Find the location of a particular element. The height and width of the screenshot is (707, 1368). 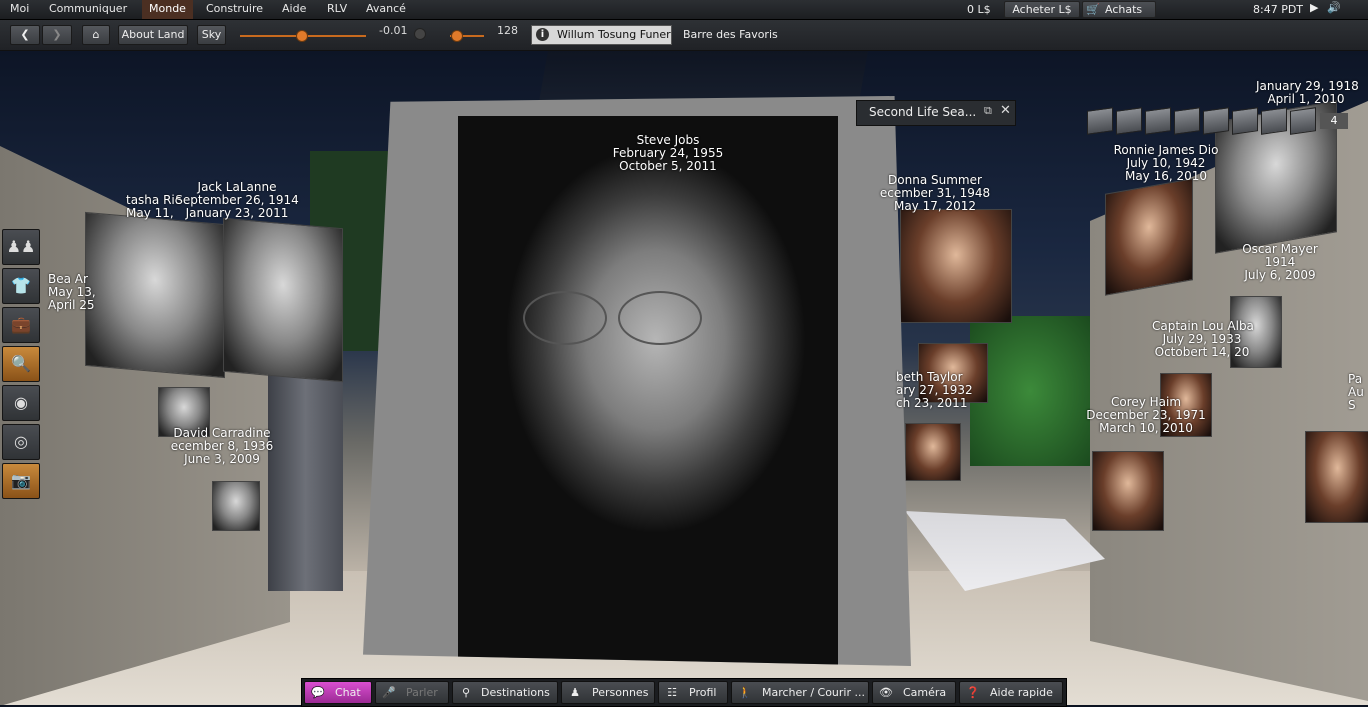

play-media-icon: ▶ is located at coordinates (1314, 7).